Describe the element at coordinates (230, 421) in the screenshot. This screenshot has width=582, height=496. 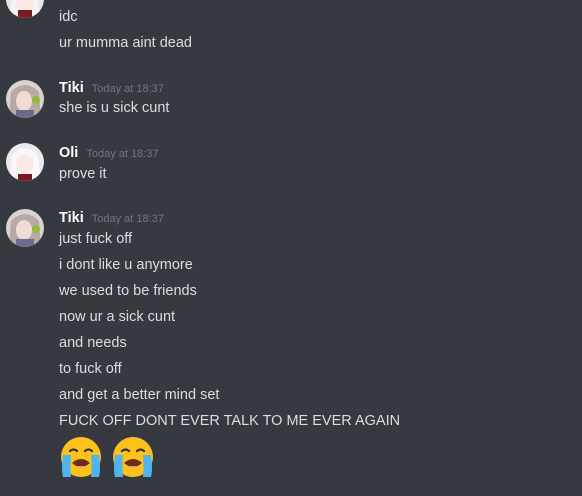
I see `message-text: FUCK OFF DONT EVER TALK TO ME EVER AGAIN` at that location.